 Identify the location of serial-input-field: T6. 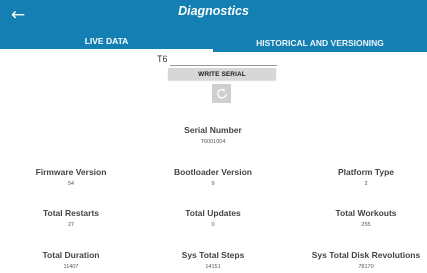
(215, 59).